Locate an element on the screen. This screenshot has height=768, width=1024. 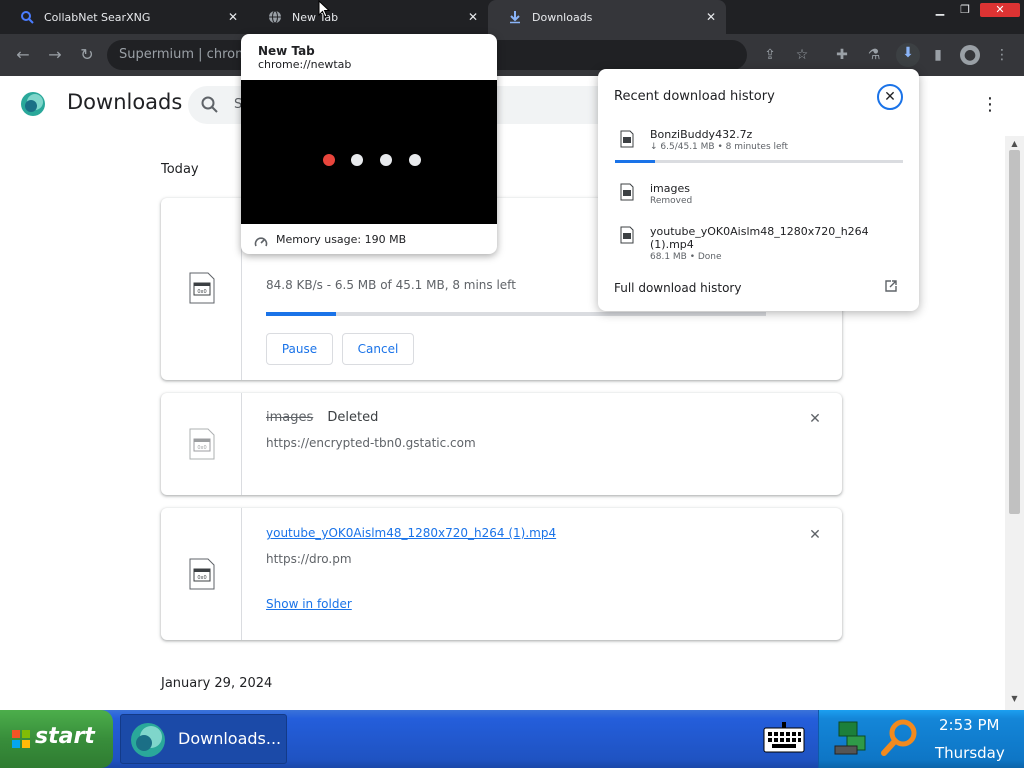
close-window-button: ✕ is located at coordinates (1000, 10).